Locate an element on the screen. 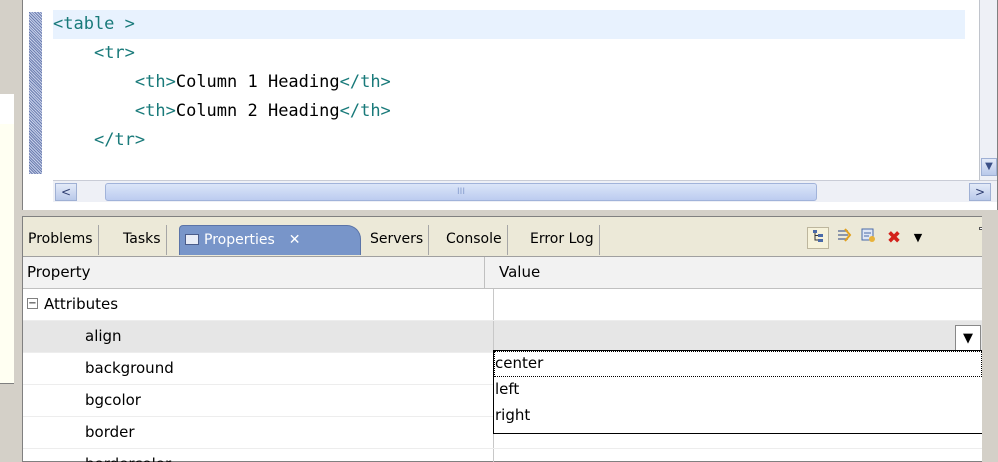 The height and width of the screenshot is (462, 998). tab-label: Servers is located at coordinates (397, 239).